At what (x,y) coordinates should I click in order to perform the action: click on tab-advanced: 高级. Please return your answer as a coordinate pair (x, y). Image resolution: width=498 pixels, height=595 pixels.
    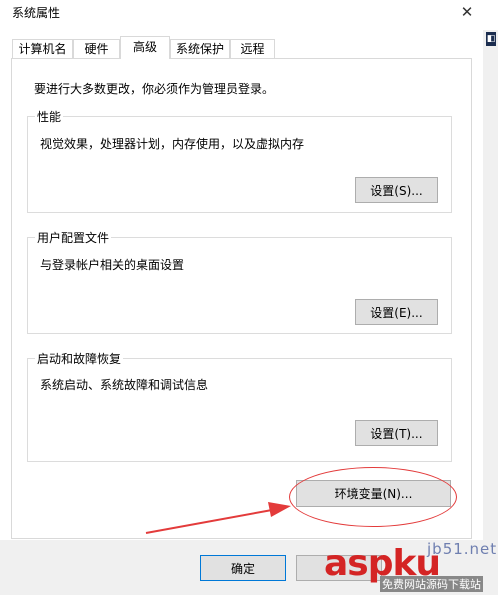
    Looking at the image, I should click on (145, 47).